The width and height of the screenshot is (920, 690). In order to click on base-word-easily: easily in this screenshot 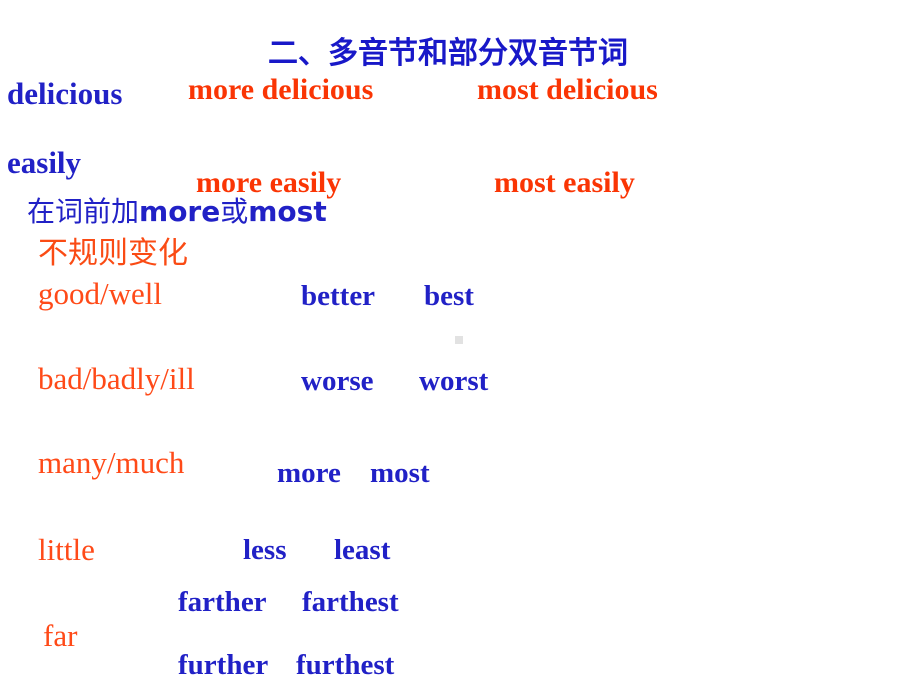, I will do `click(44, 162)`.